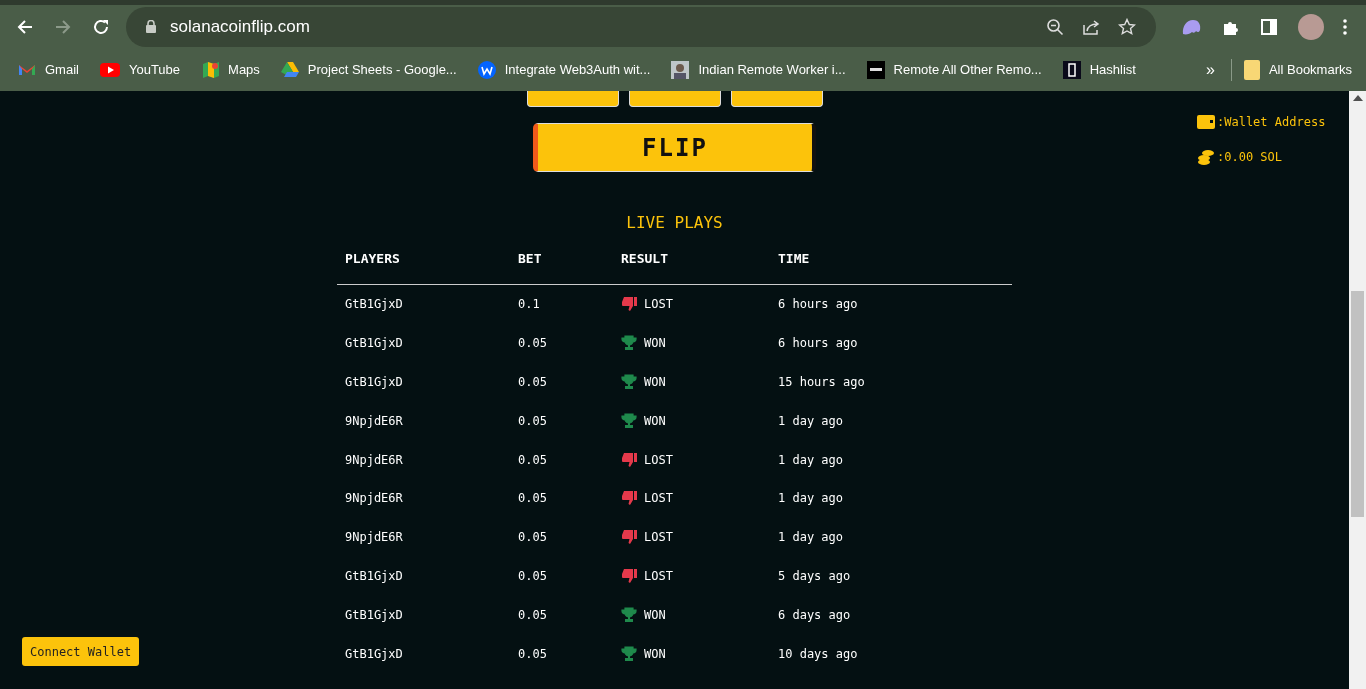 This screenshot has height=689, width=1366. What do you see at coordinates (815, 575) in the screenshot?
I see `table-cell-text: 5 days ago` at bounding box center [815, 575].